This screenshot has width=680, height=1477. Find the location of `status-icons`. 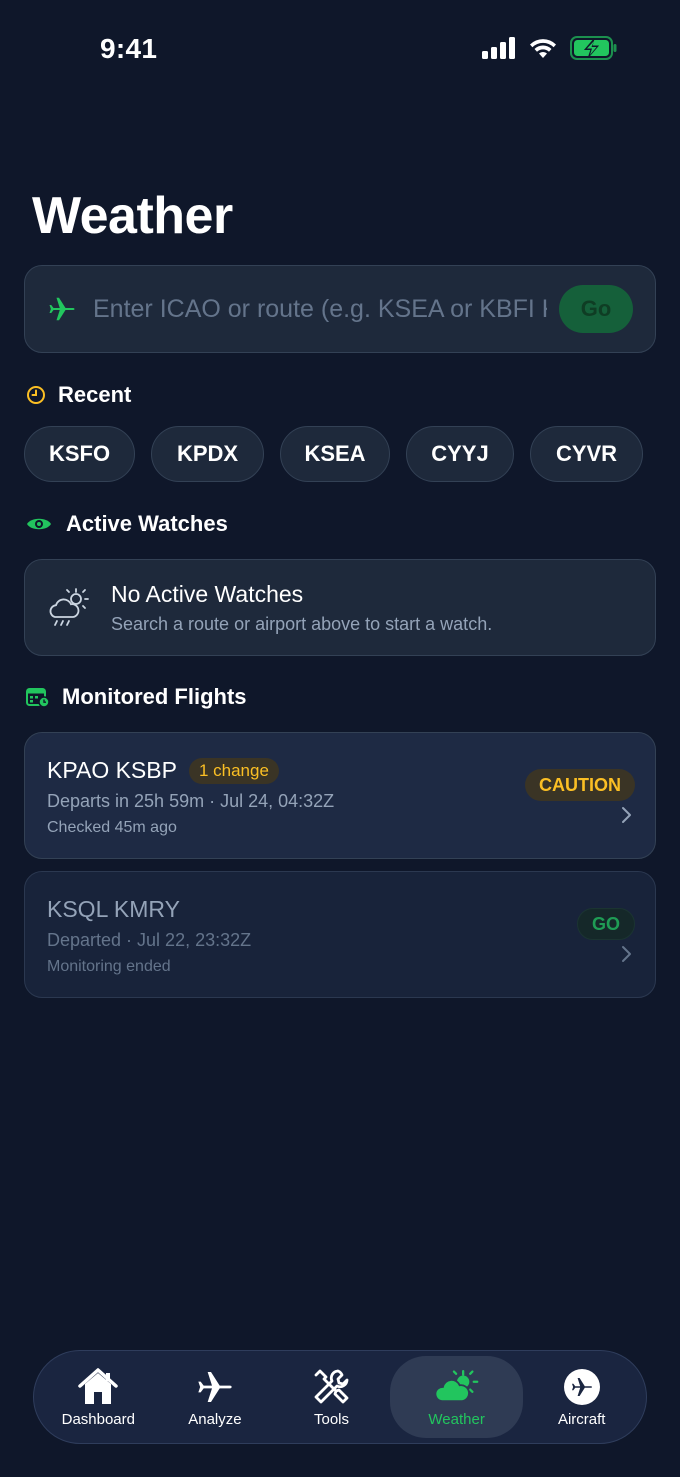

status-icons is located at coordinates (550, 48).